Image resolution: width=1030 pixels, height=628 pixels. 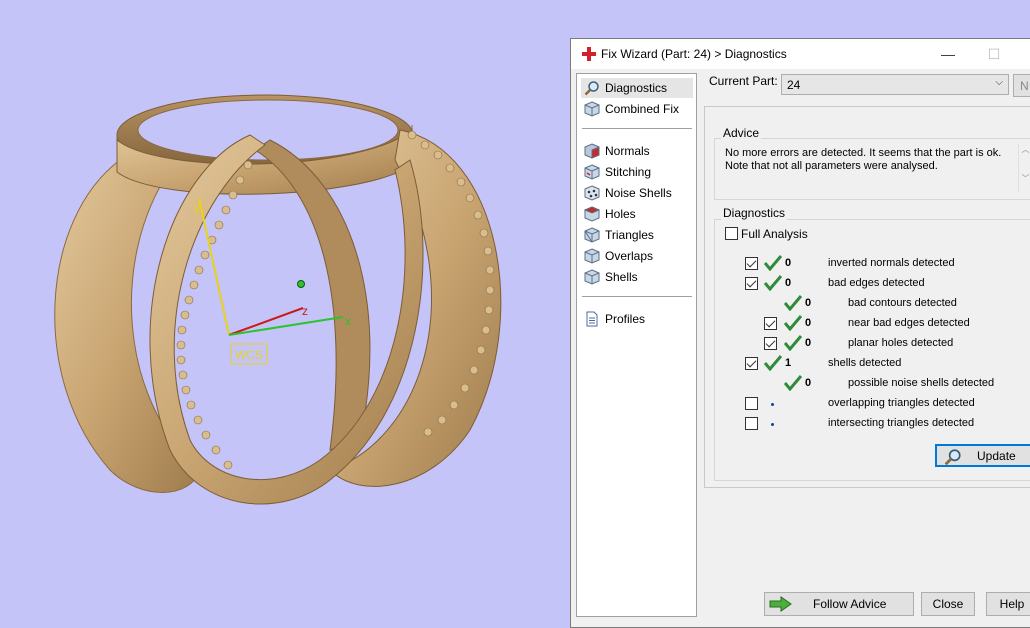 What do you see at coordinates (637, 214) in the screenshot?
I see `nav-item-holes: Holes` at bounding box center [637, 214].